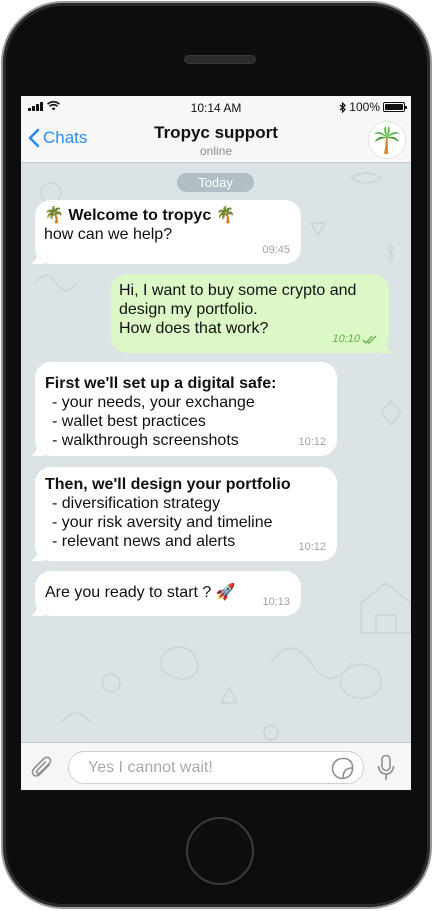 Image resolution: width=433 pixels, height=911 pixels. I want to click on message-time: 10:10, so click(355, 339).